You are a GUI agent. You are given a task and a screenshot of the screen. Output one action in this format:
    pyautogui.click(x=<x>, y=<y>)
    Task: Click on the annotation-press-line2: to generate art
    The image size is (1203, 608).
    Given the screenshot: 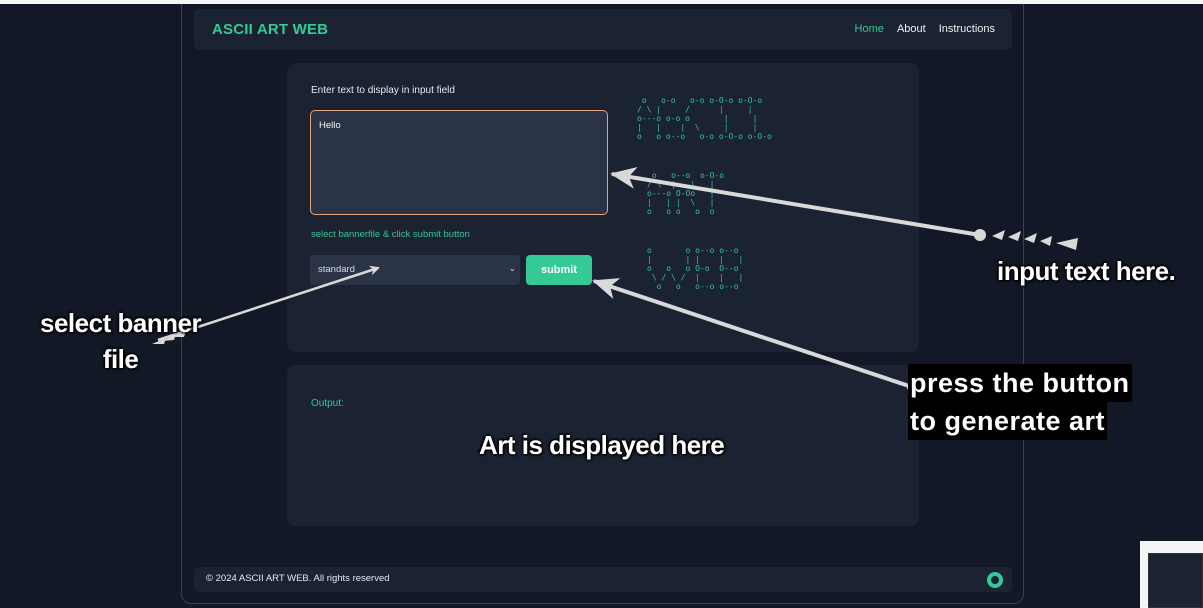 What is the action you would take?
    pyautogui.click(x=1008, y=421)
    